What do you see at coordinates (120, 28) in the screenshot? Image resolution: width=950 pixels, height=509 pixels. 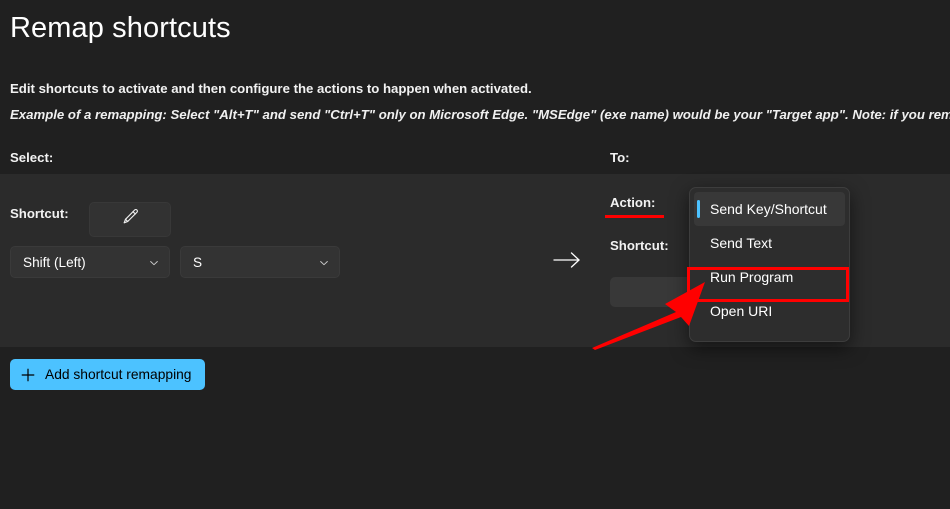 I see `page-title: Remap shortcuts` at bounding box center [120, 28].